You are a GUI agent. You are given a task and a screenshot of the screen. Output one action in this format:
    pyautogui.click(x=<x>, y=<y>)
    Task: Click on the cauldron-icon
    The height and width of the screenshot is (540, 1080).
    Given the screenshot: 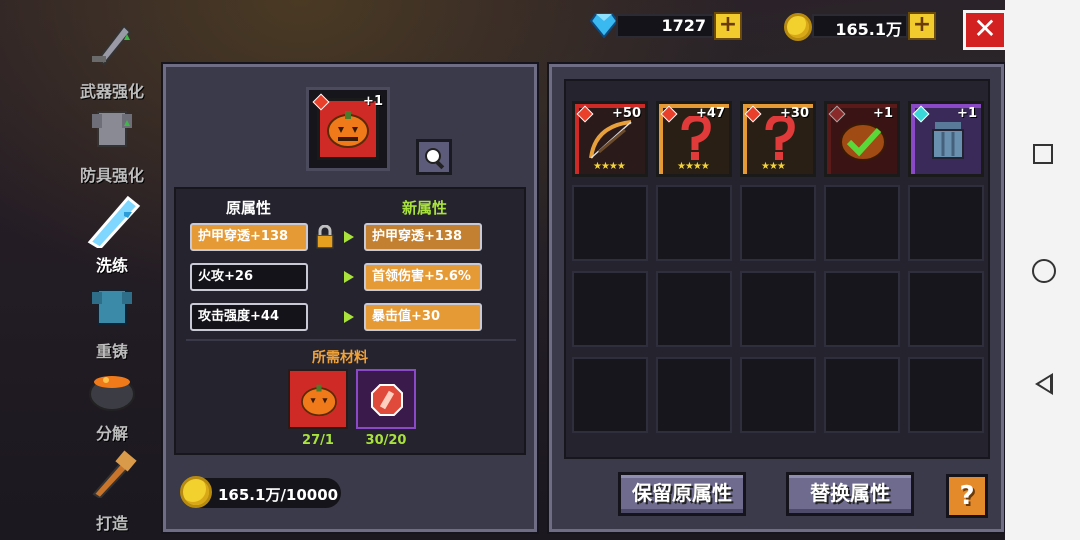 What is the action you would take?
    pyautogui.click(x=112, y=393)
    